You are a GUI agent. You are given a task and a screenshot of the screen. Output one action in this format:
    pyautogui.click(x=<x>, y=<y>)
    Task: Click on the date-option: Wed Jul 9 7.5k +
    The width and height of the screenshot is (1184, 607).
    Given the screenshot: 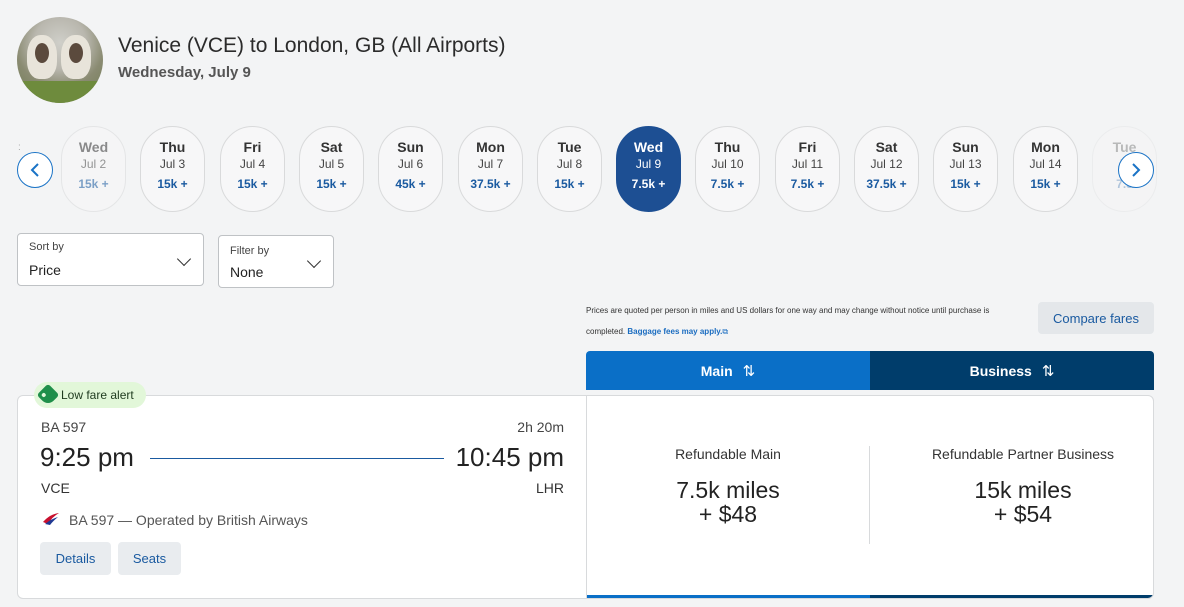 What is the action you would take?
    pyautogui.click(x=648, y=169)
    